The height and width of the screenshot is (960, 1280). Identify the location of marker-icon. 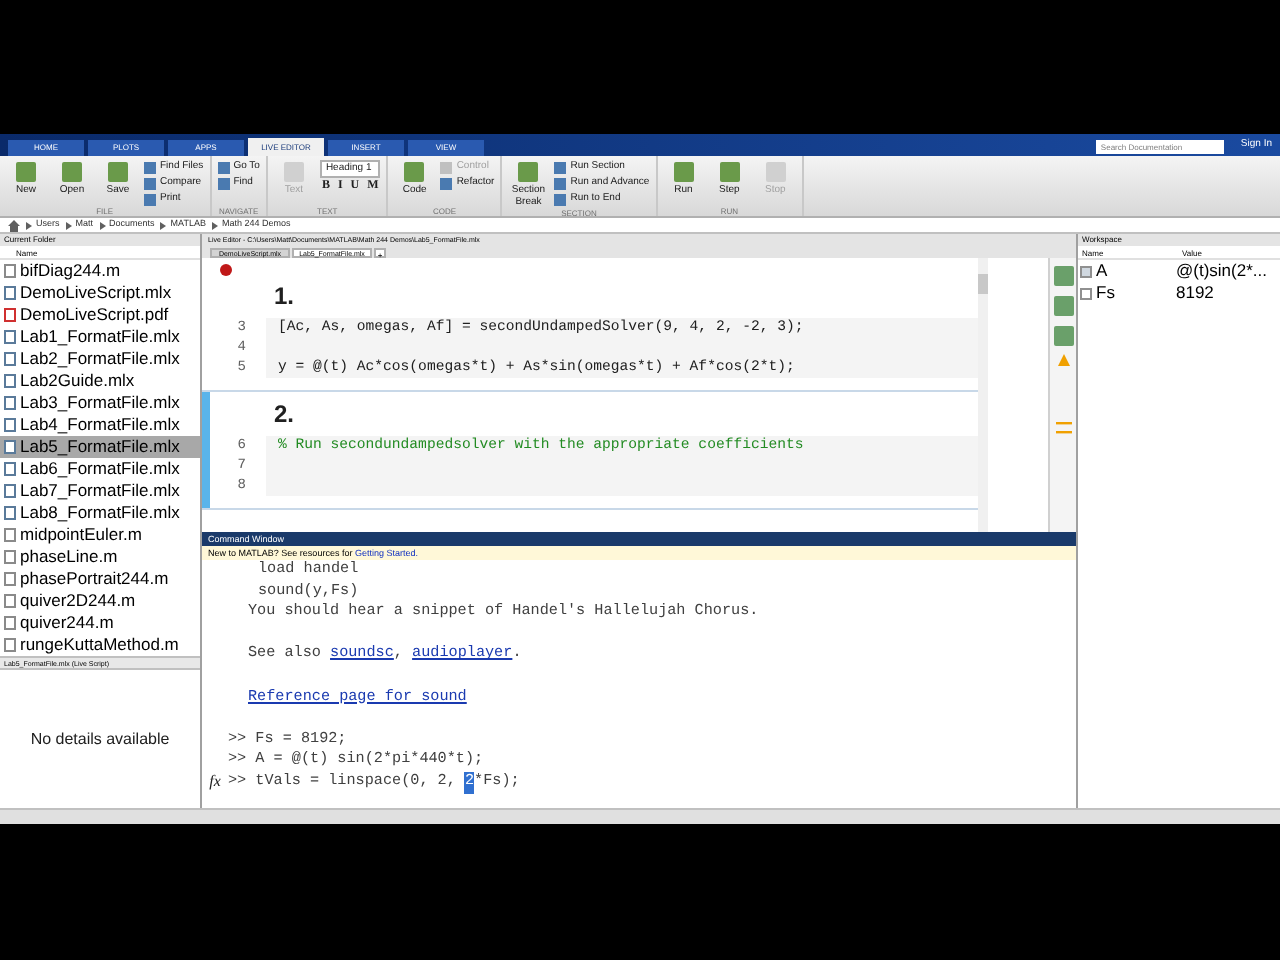
(1063, 428).